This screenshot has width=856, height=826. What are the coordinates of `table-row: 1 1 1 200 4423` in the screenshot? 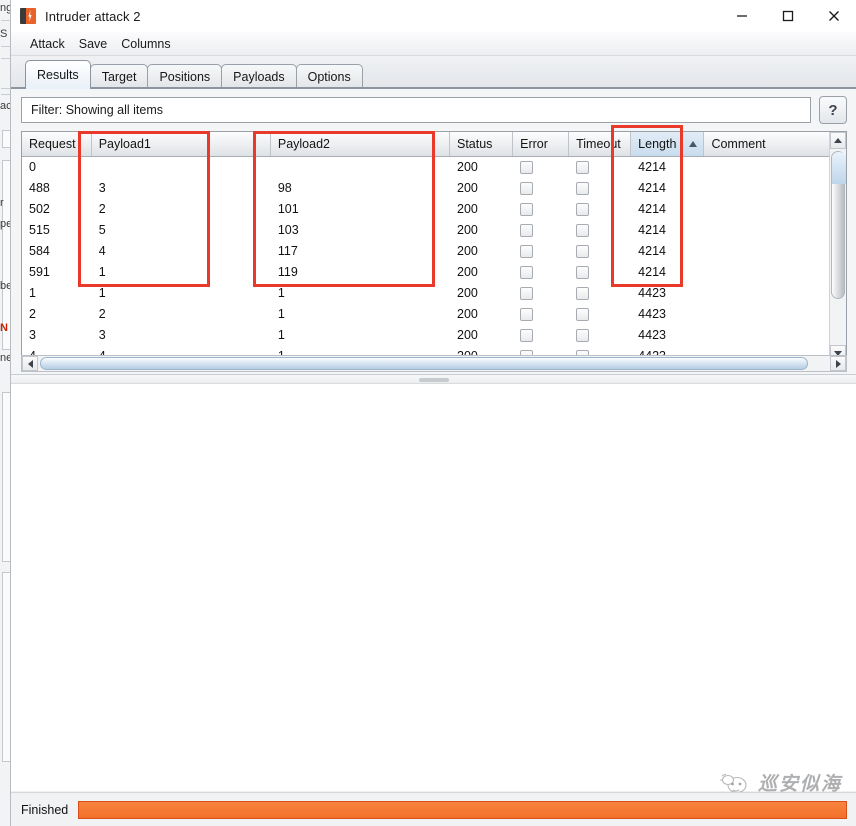 It's located at (434, 292).